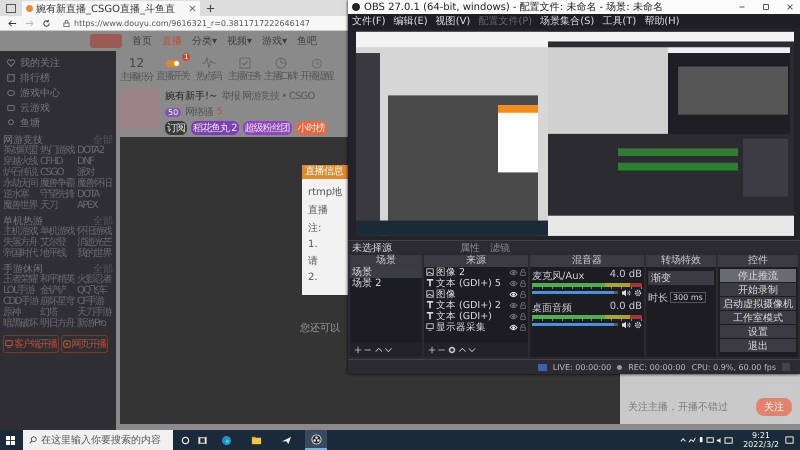 Image resolution: width=800 pixels, height=450 pixels. Describe the element at coordinates (471, 283) in the screenshot. I see `source-item: 文本 (GDI+) 5` at that location.